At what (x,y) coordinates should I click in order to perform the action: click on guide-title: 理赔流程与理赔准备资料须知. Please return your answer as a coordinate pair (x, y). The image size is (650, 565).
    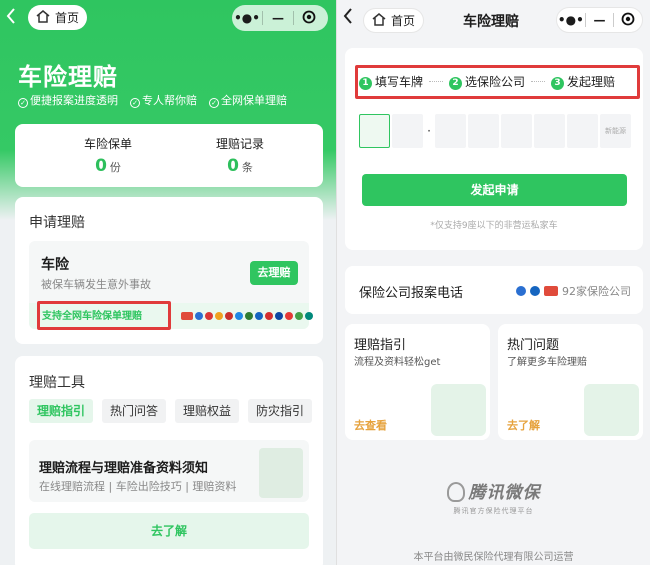
    Looking at the image, I should click on (124, 468).